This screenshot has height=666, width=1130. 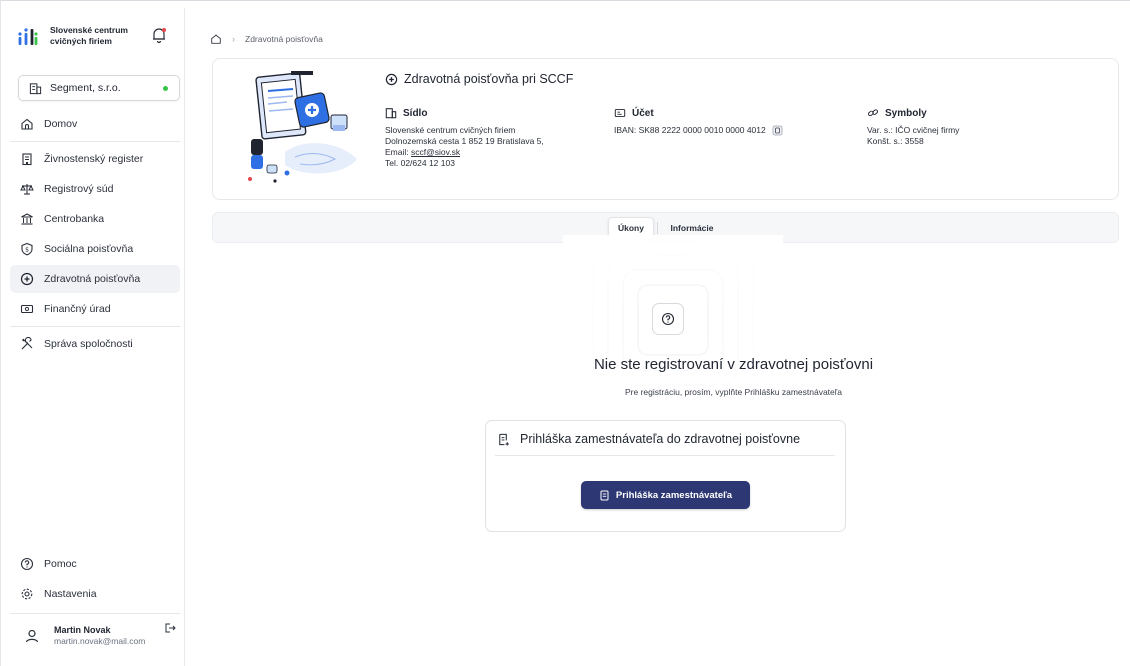 What do you see at coordinates (464, 141) in the screenshot?
I see `address-line2: Dolnozemská cesta 1 852 19 Bratislava 5,` at bounding box center [464, 141].